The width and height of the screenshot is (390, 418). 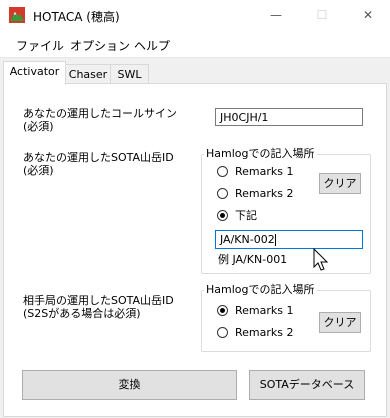 What do you see at coordinates (264, 310) in the screenshot?
I see `s2s-remarks1-label: Remarks 1` at bounding box center [264, 310].